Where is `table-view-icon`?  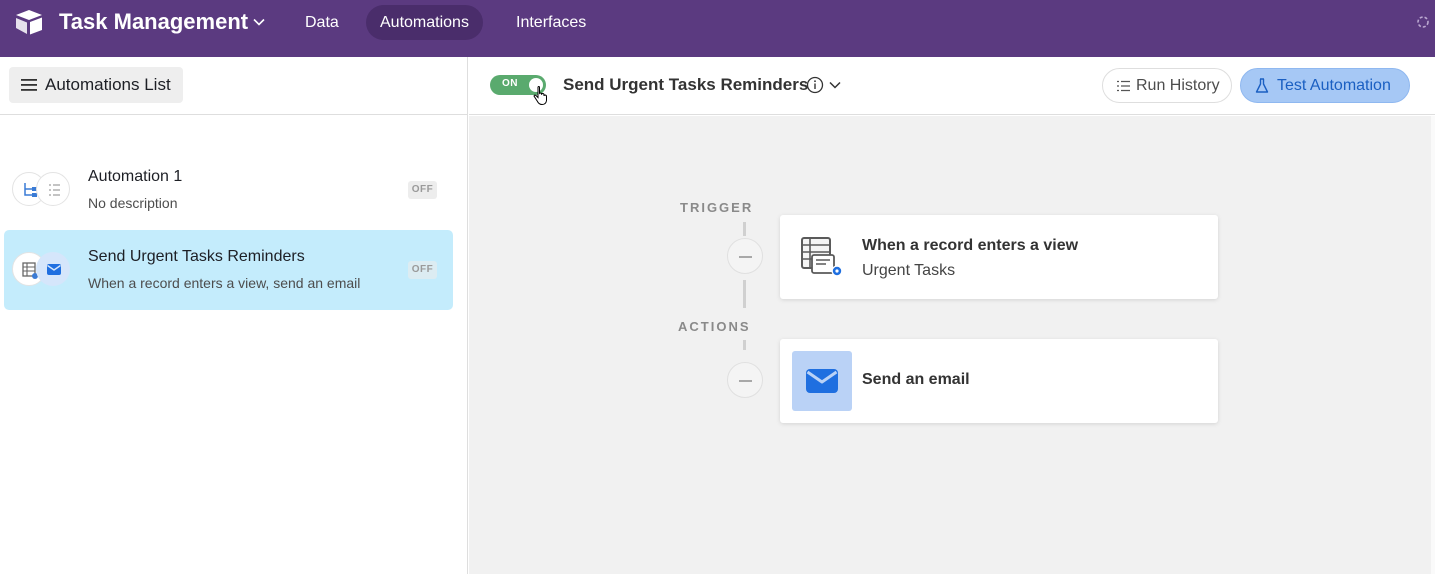 table-view-icon is located at coordinates (822, 257).